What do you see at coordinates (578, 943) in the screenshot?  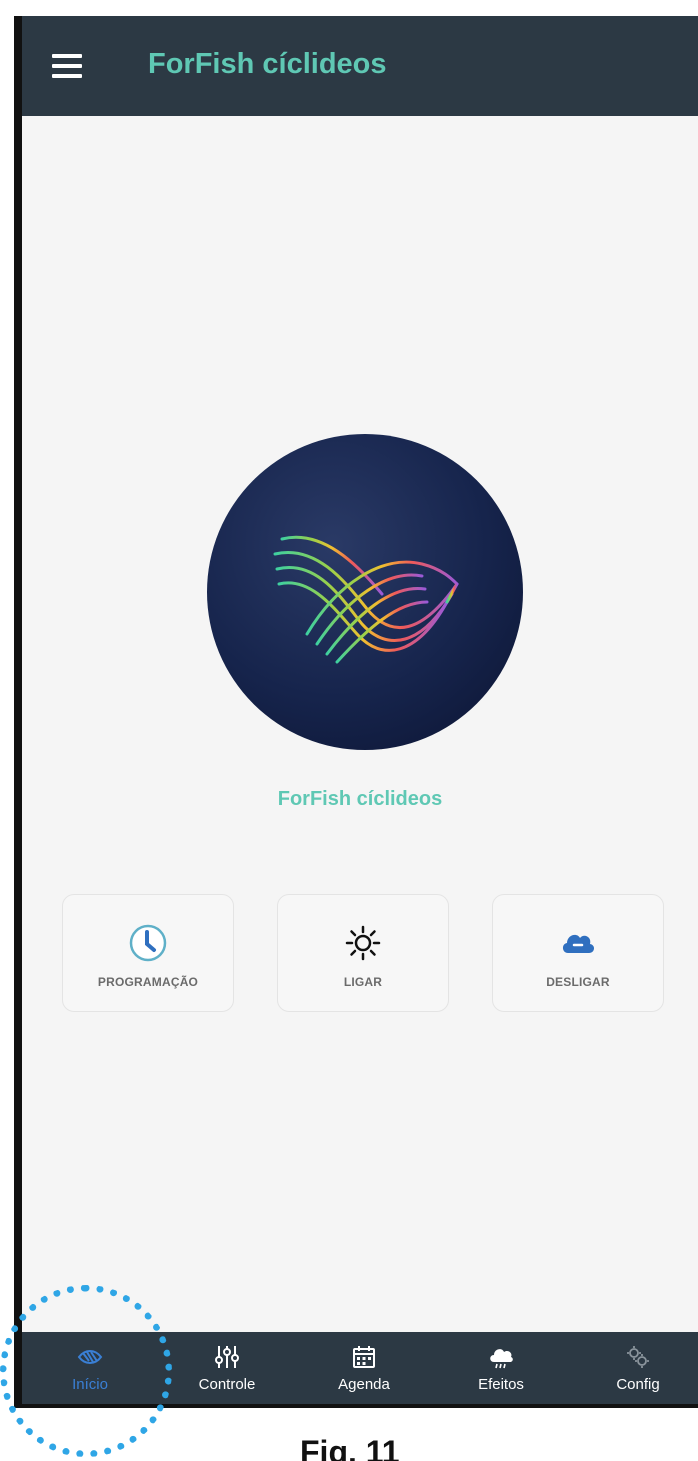 I see `cloud-icon` at bounding box center [578, 943].